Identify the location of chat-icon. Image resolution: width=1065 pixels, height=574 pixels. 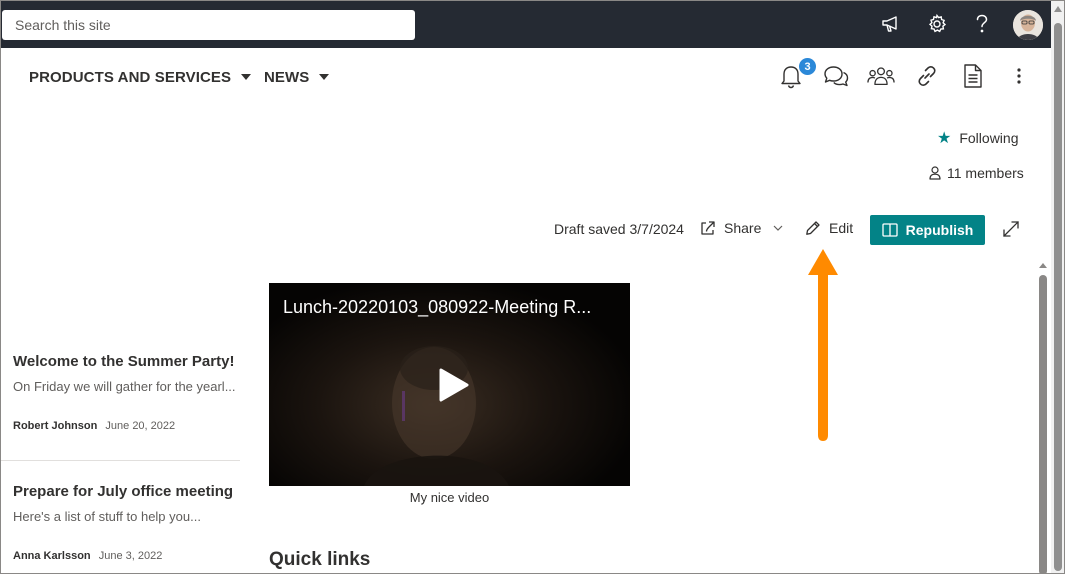
(836, 76).